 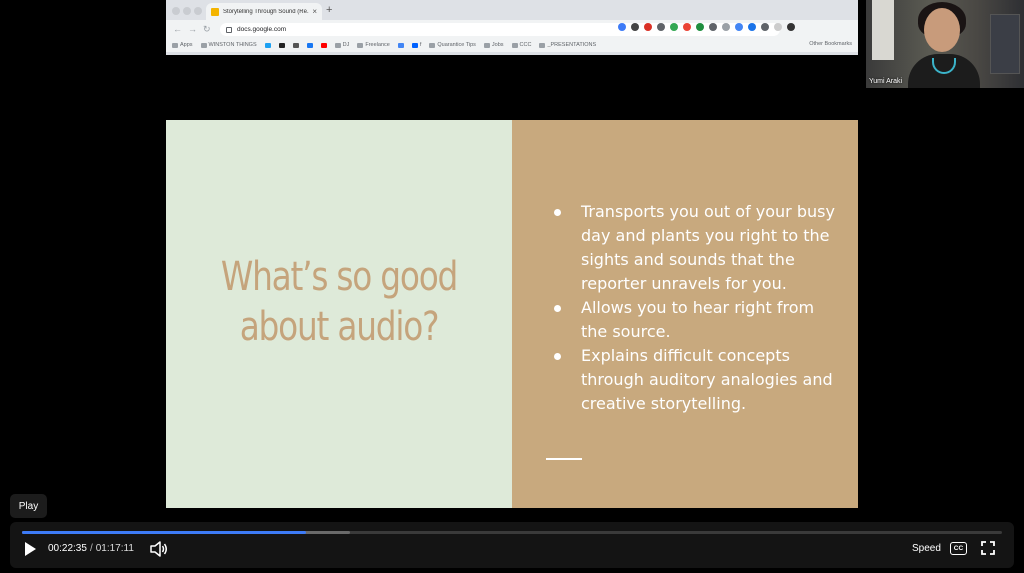 What do you see at coordinates (988, 548) in the screenshot?
I see `fullscreen-icon` at bounding box center [988, 548].